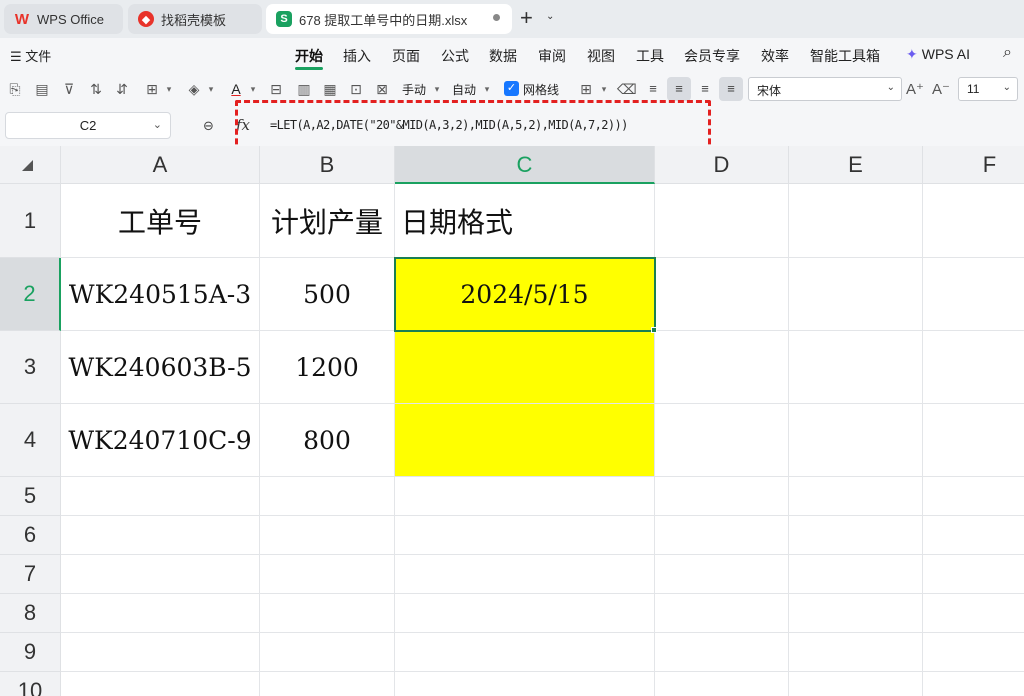  I want to click on cell-d4, so click(722, 440).